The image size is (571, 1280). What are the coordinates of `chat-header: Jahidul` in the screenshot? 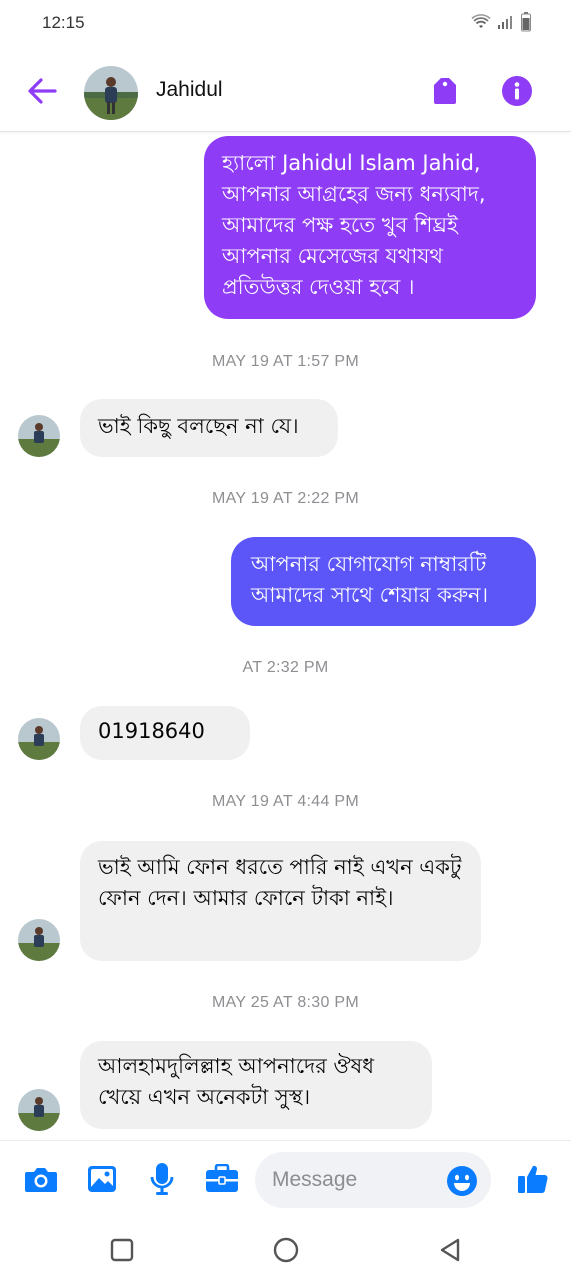 It's located at (285, 91).